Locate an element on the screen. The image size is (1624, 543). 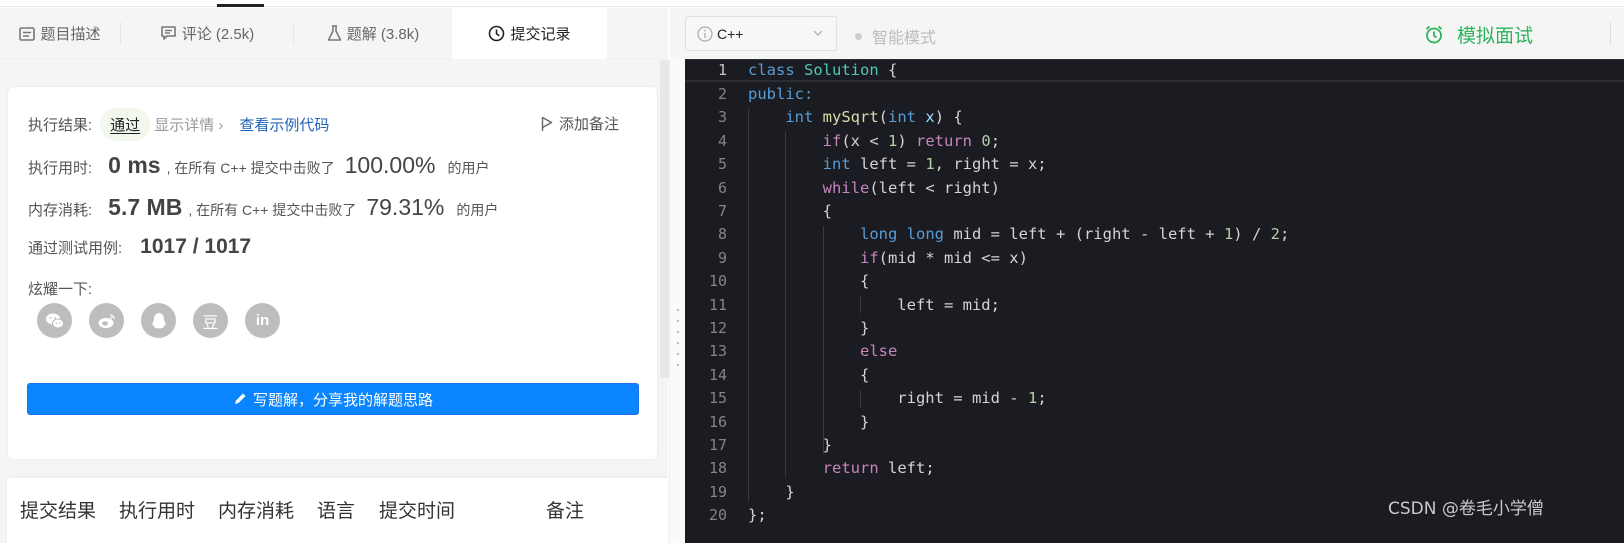
douban-glyph: 豆 is located at coordinates (210, 323).